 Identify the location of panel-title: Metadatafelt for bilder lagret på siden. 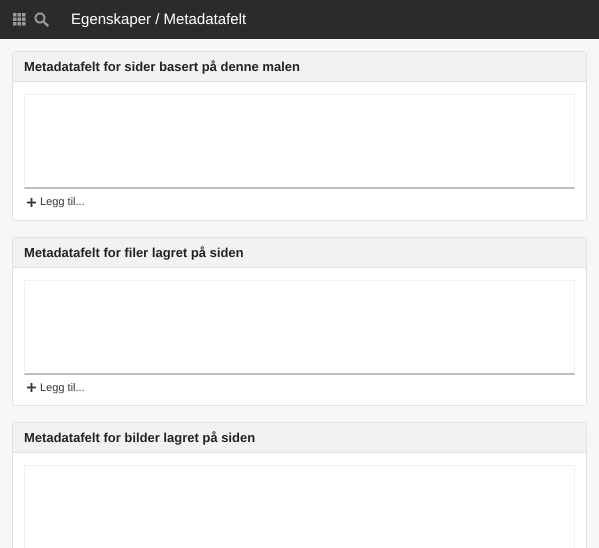
(140, 437).